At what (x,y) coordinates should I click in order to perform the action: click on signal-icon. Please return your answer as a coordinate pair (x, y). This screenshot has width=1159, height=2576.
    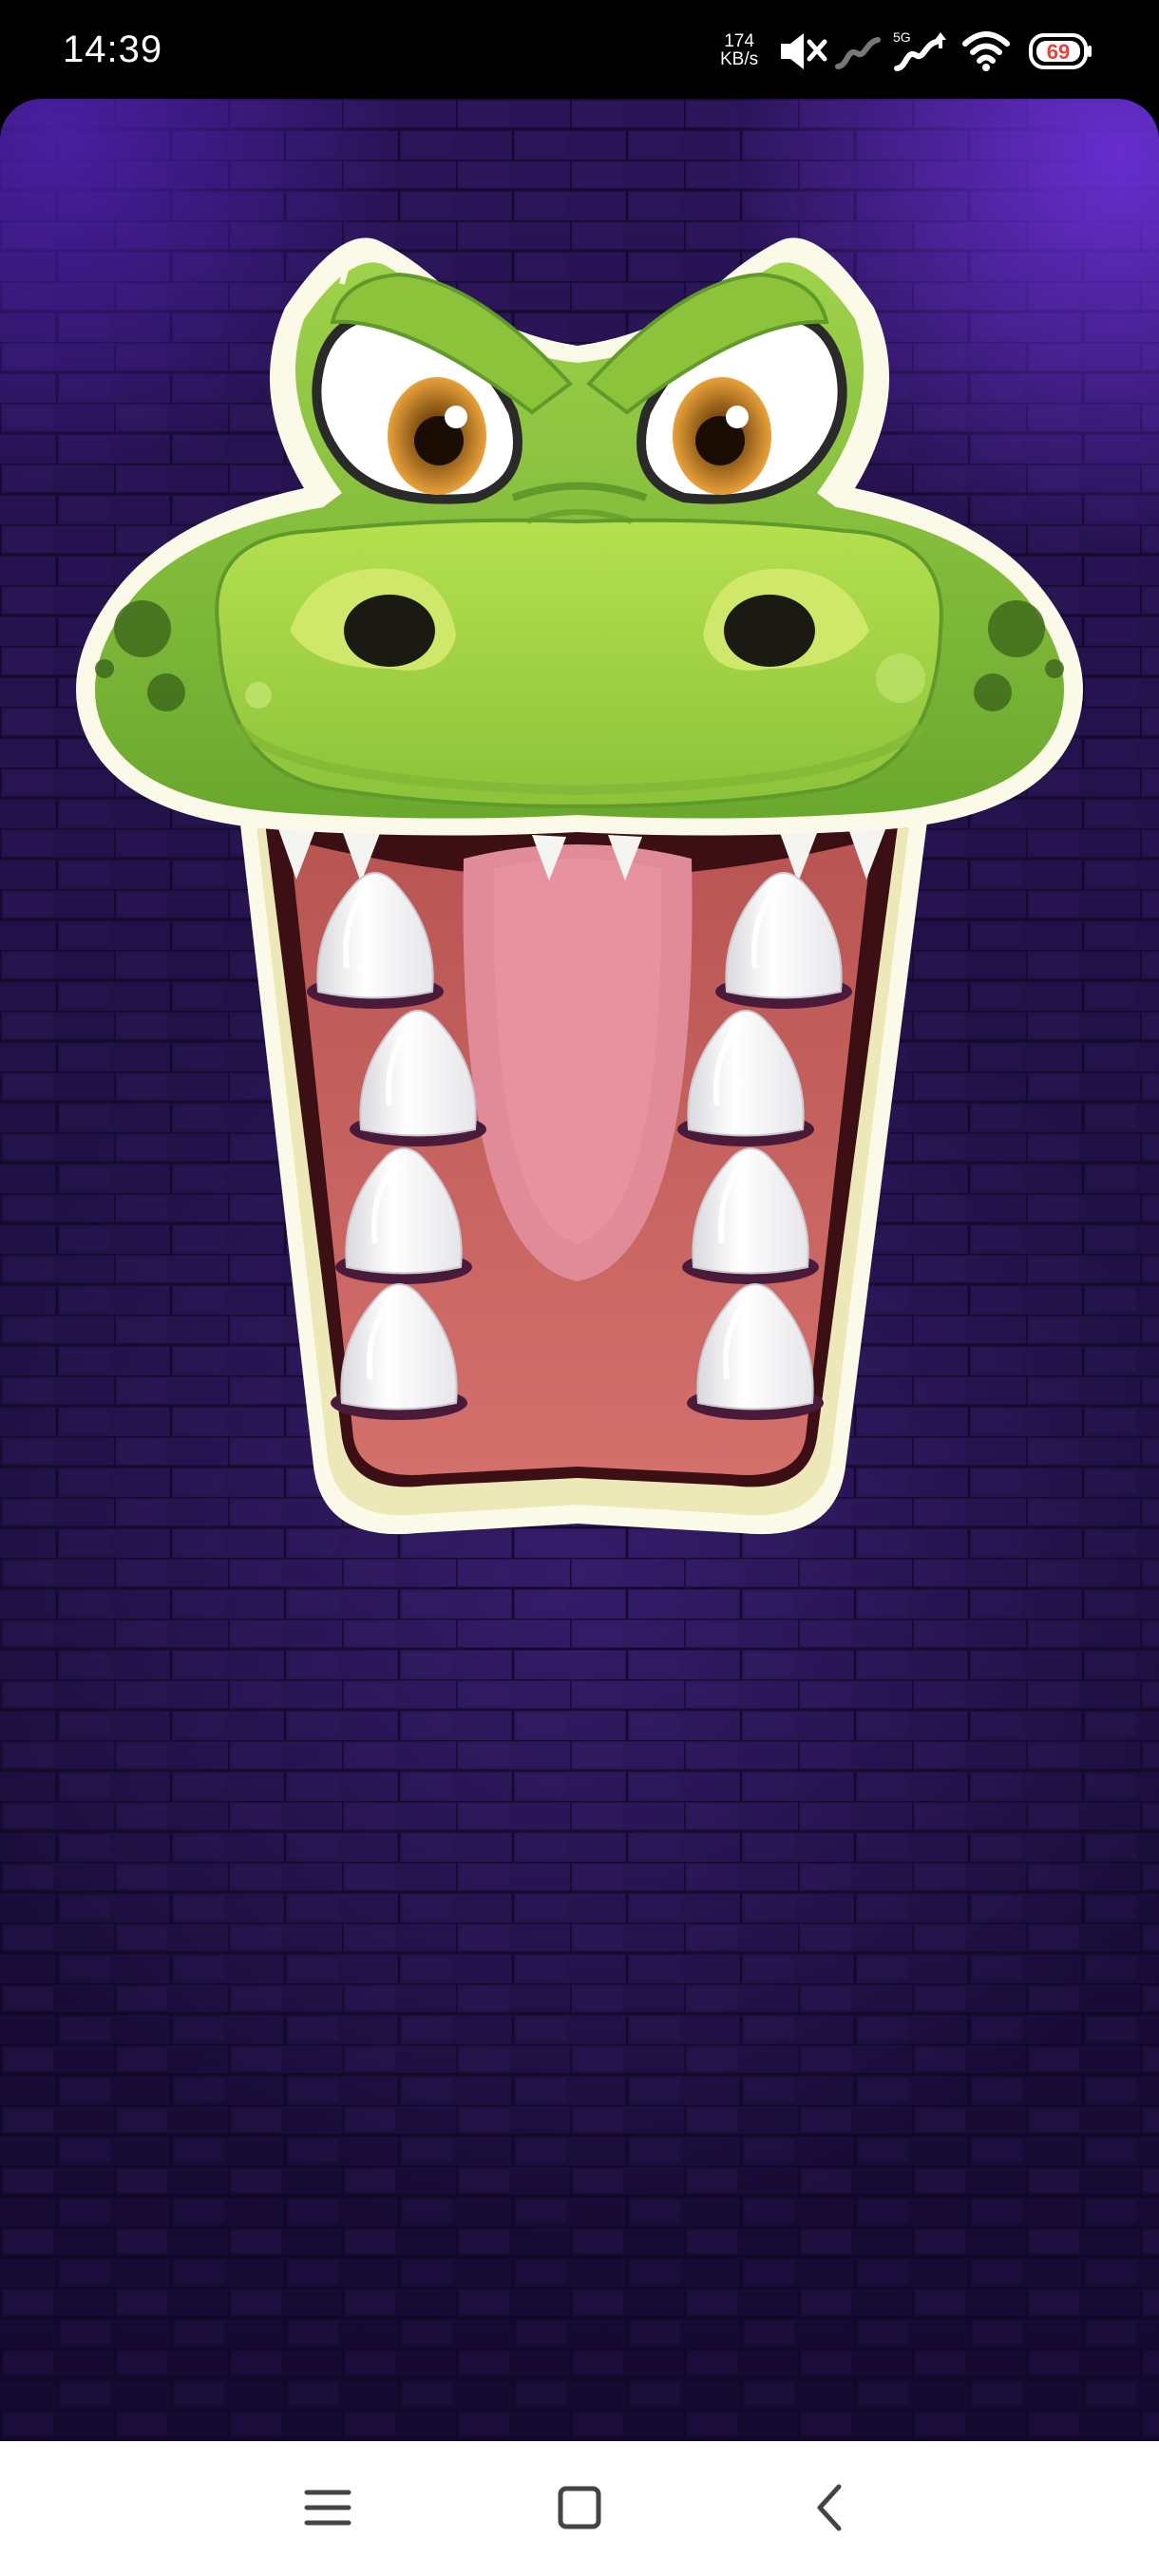
    Looking at the image, I should click on (858, 53).